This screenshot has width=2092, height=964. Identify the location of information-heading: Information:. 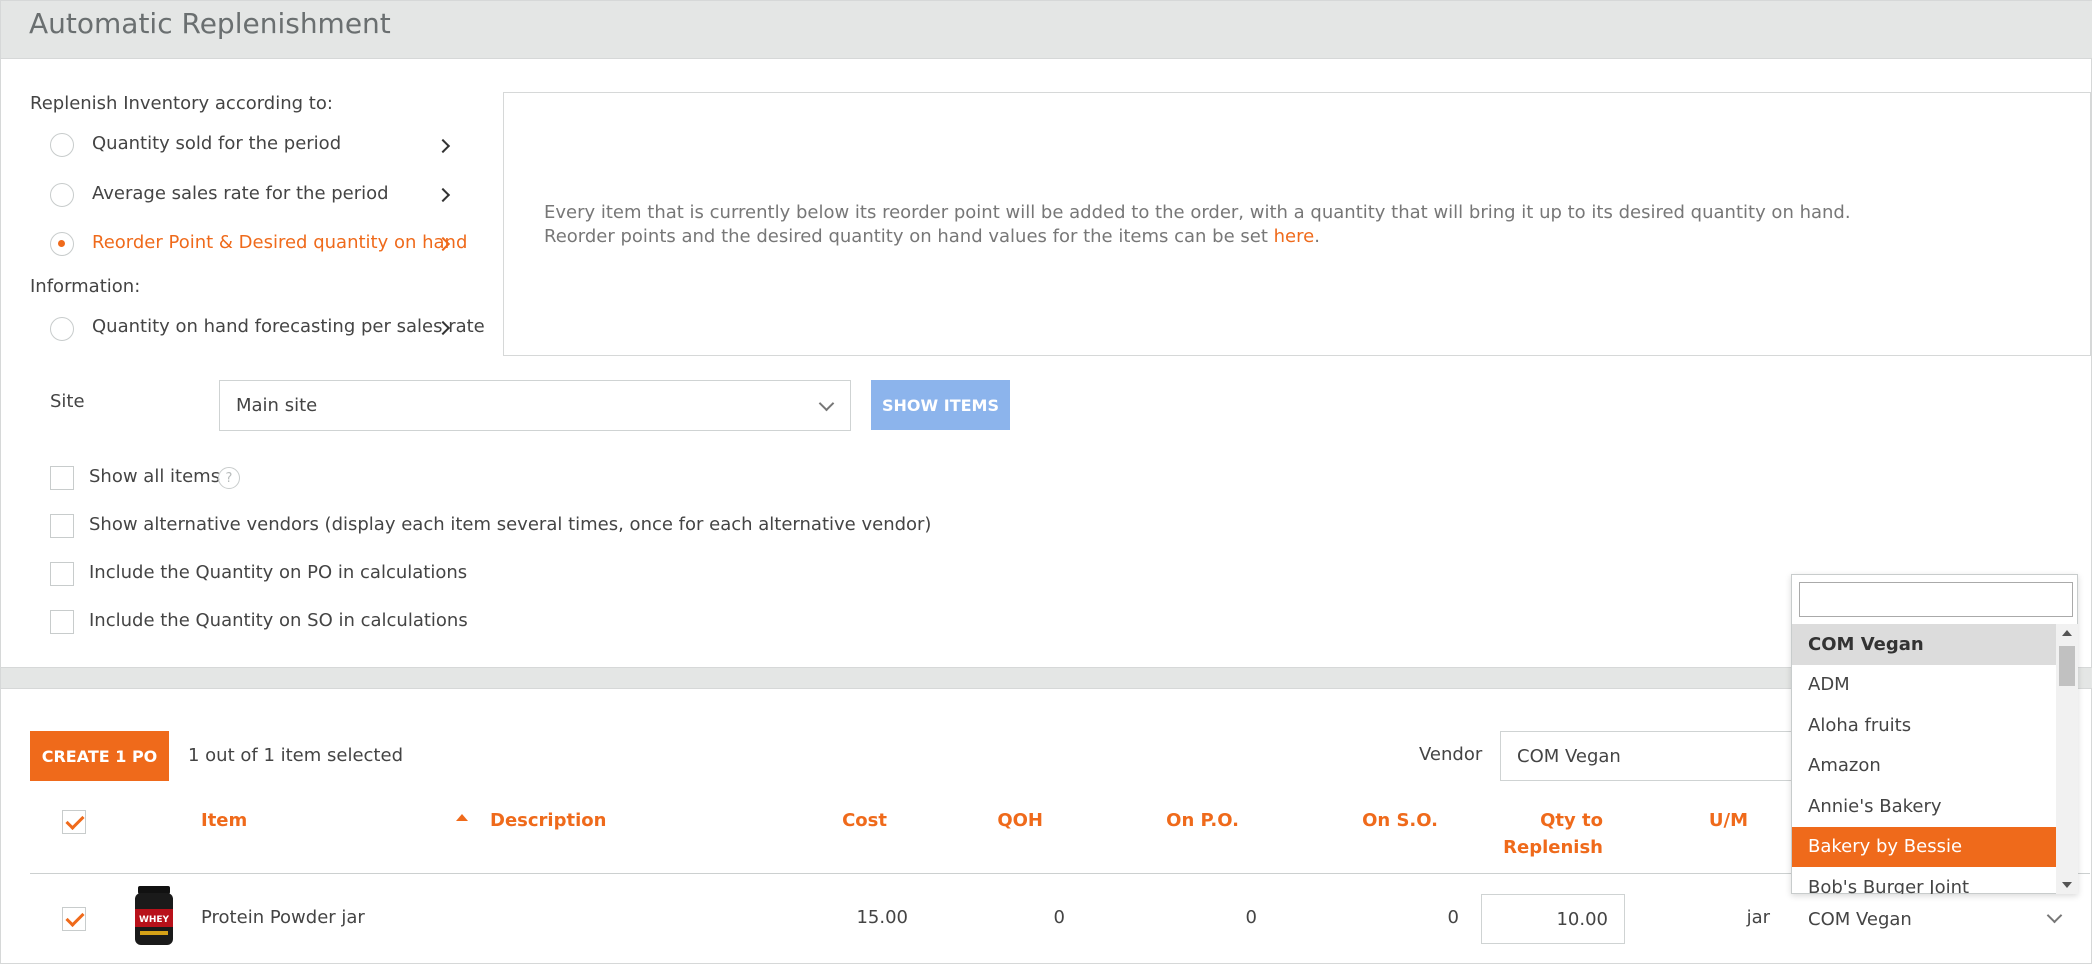
(85, 286).